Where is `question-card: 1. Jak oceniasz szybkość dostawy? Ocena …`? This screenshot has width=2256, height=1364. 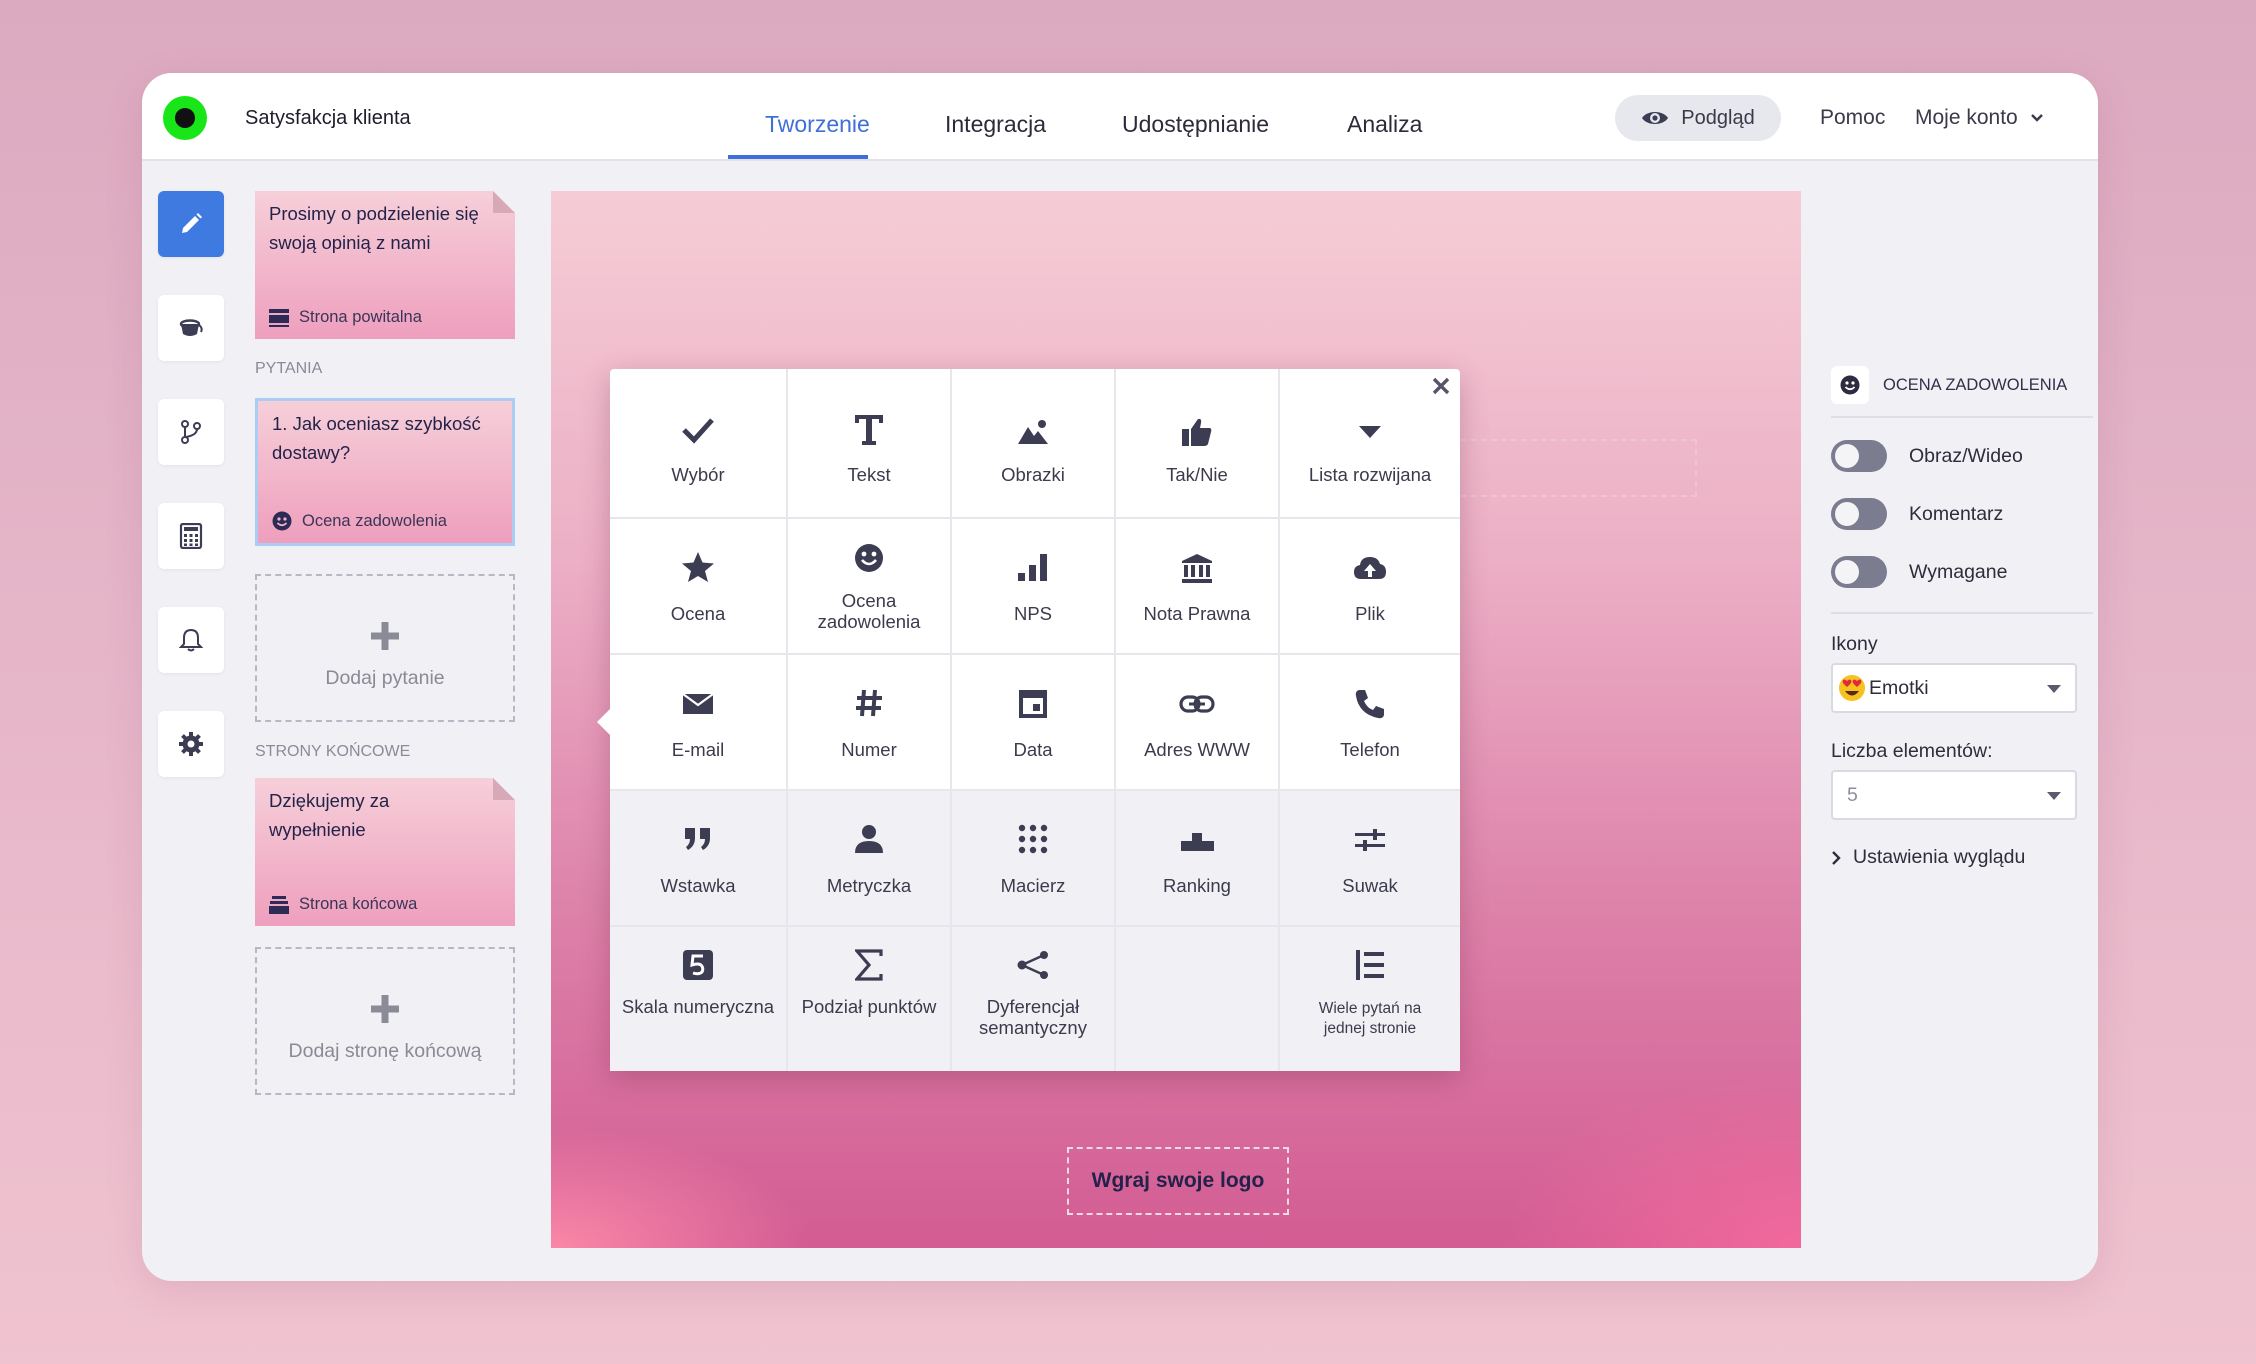 question-card: 1. Jak oceniasz szybkość dostawy? Ocena … is located at coordinates (385, 472).